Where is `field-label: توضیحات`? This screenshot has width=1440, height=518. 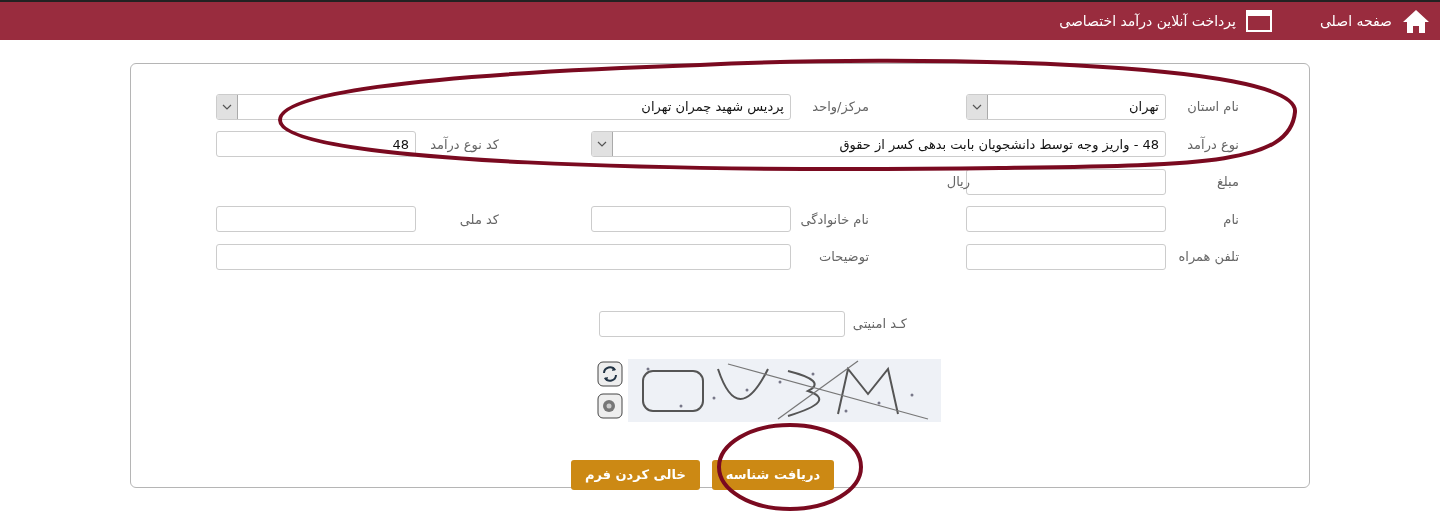
field-label: توضیحات is located at coordinates (844, 257).